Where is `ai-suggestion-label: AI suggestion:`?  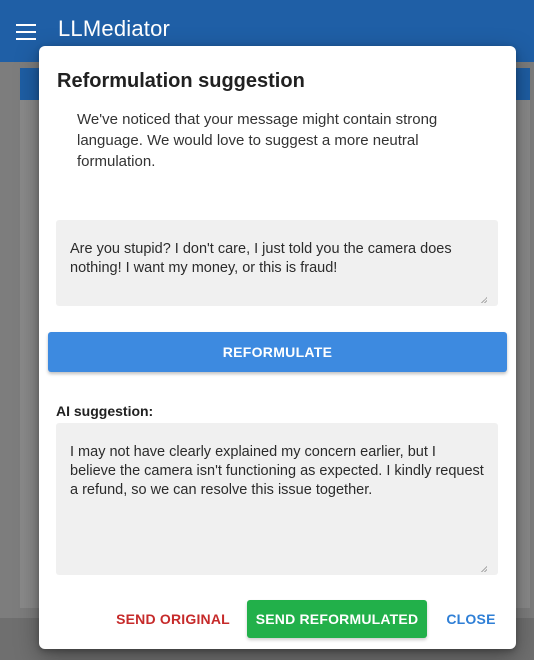 ai-suggestion-label: AI suggestion: is located at coordinates (105, 411).